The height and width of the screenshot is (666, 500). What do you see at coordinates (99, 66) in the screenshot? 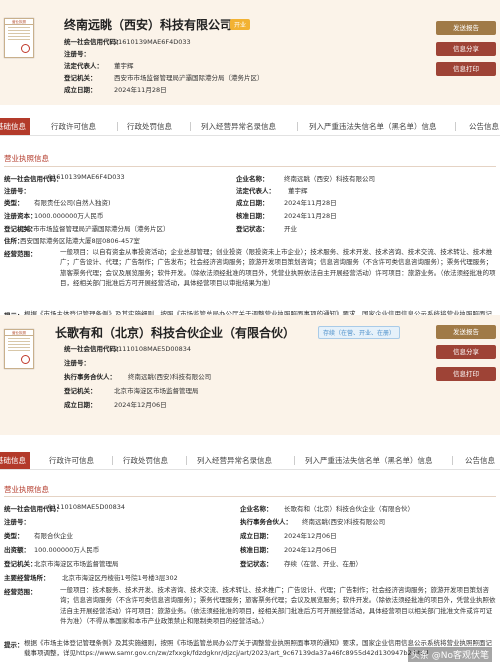
I see `card-row: 法定代表人： 董宇辉` at bounding box center [99, 66].